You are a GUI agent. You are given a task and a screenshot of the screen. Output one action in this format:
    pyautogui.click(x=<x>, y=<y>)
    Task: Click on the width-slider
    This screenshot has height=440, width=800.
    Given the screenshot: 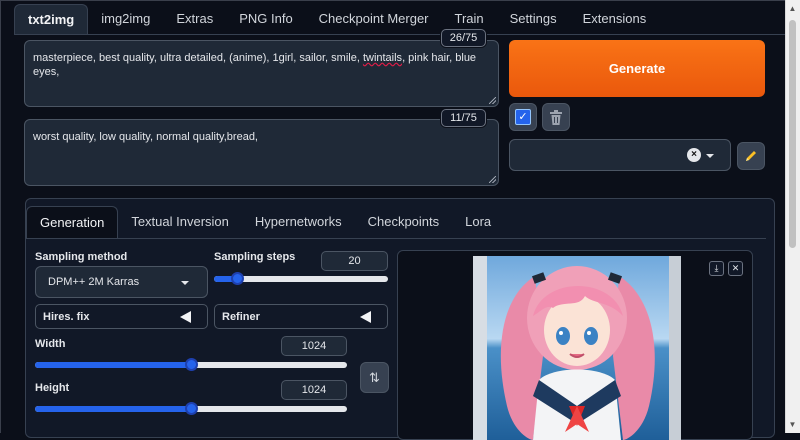 What is the action you would take?
    pyautogui.click(x=191, y=364)
    